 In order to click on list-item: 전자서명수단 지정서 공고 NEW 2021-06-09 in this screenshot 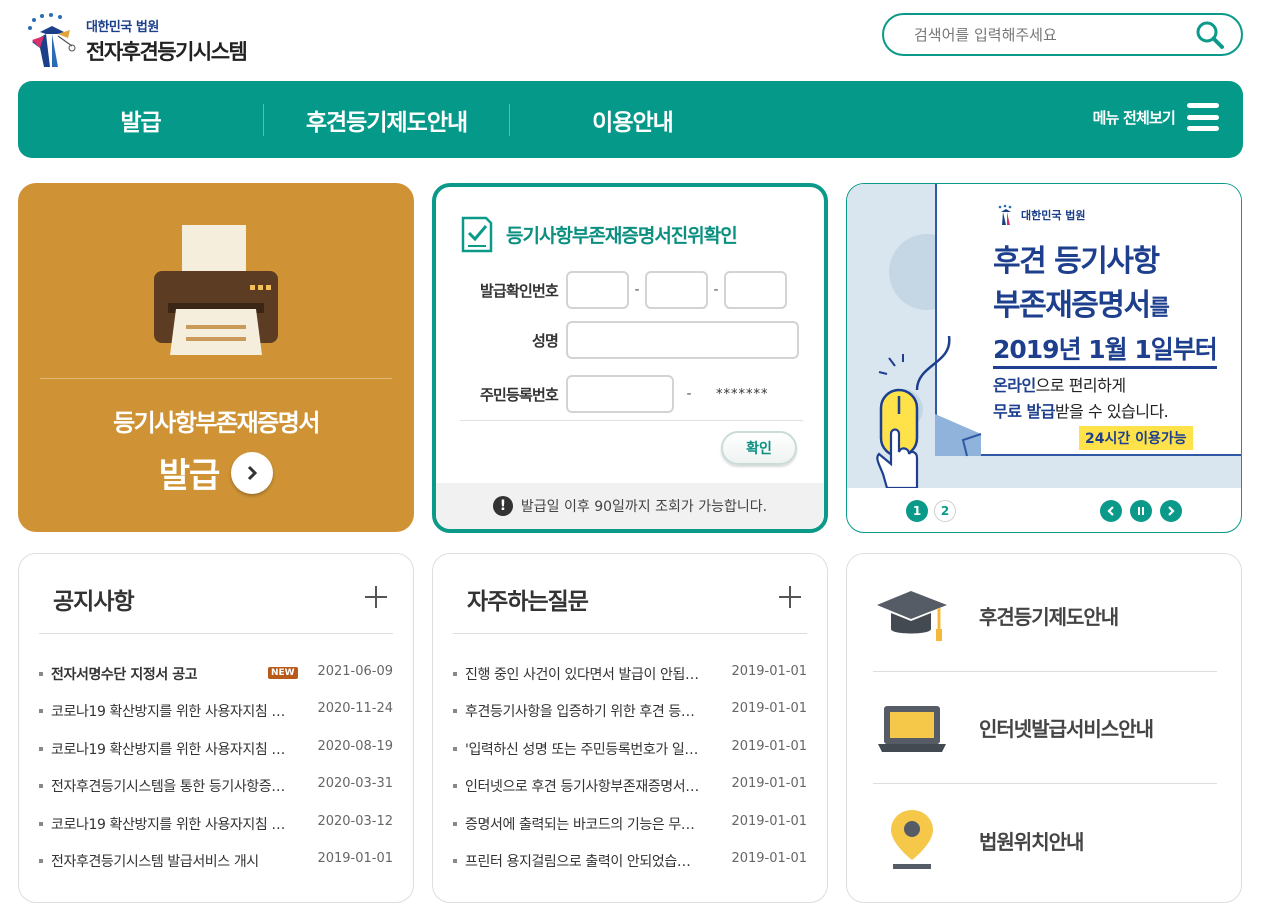, I will do `click(216, 682)`.